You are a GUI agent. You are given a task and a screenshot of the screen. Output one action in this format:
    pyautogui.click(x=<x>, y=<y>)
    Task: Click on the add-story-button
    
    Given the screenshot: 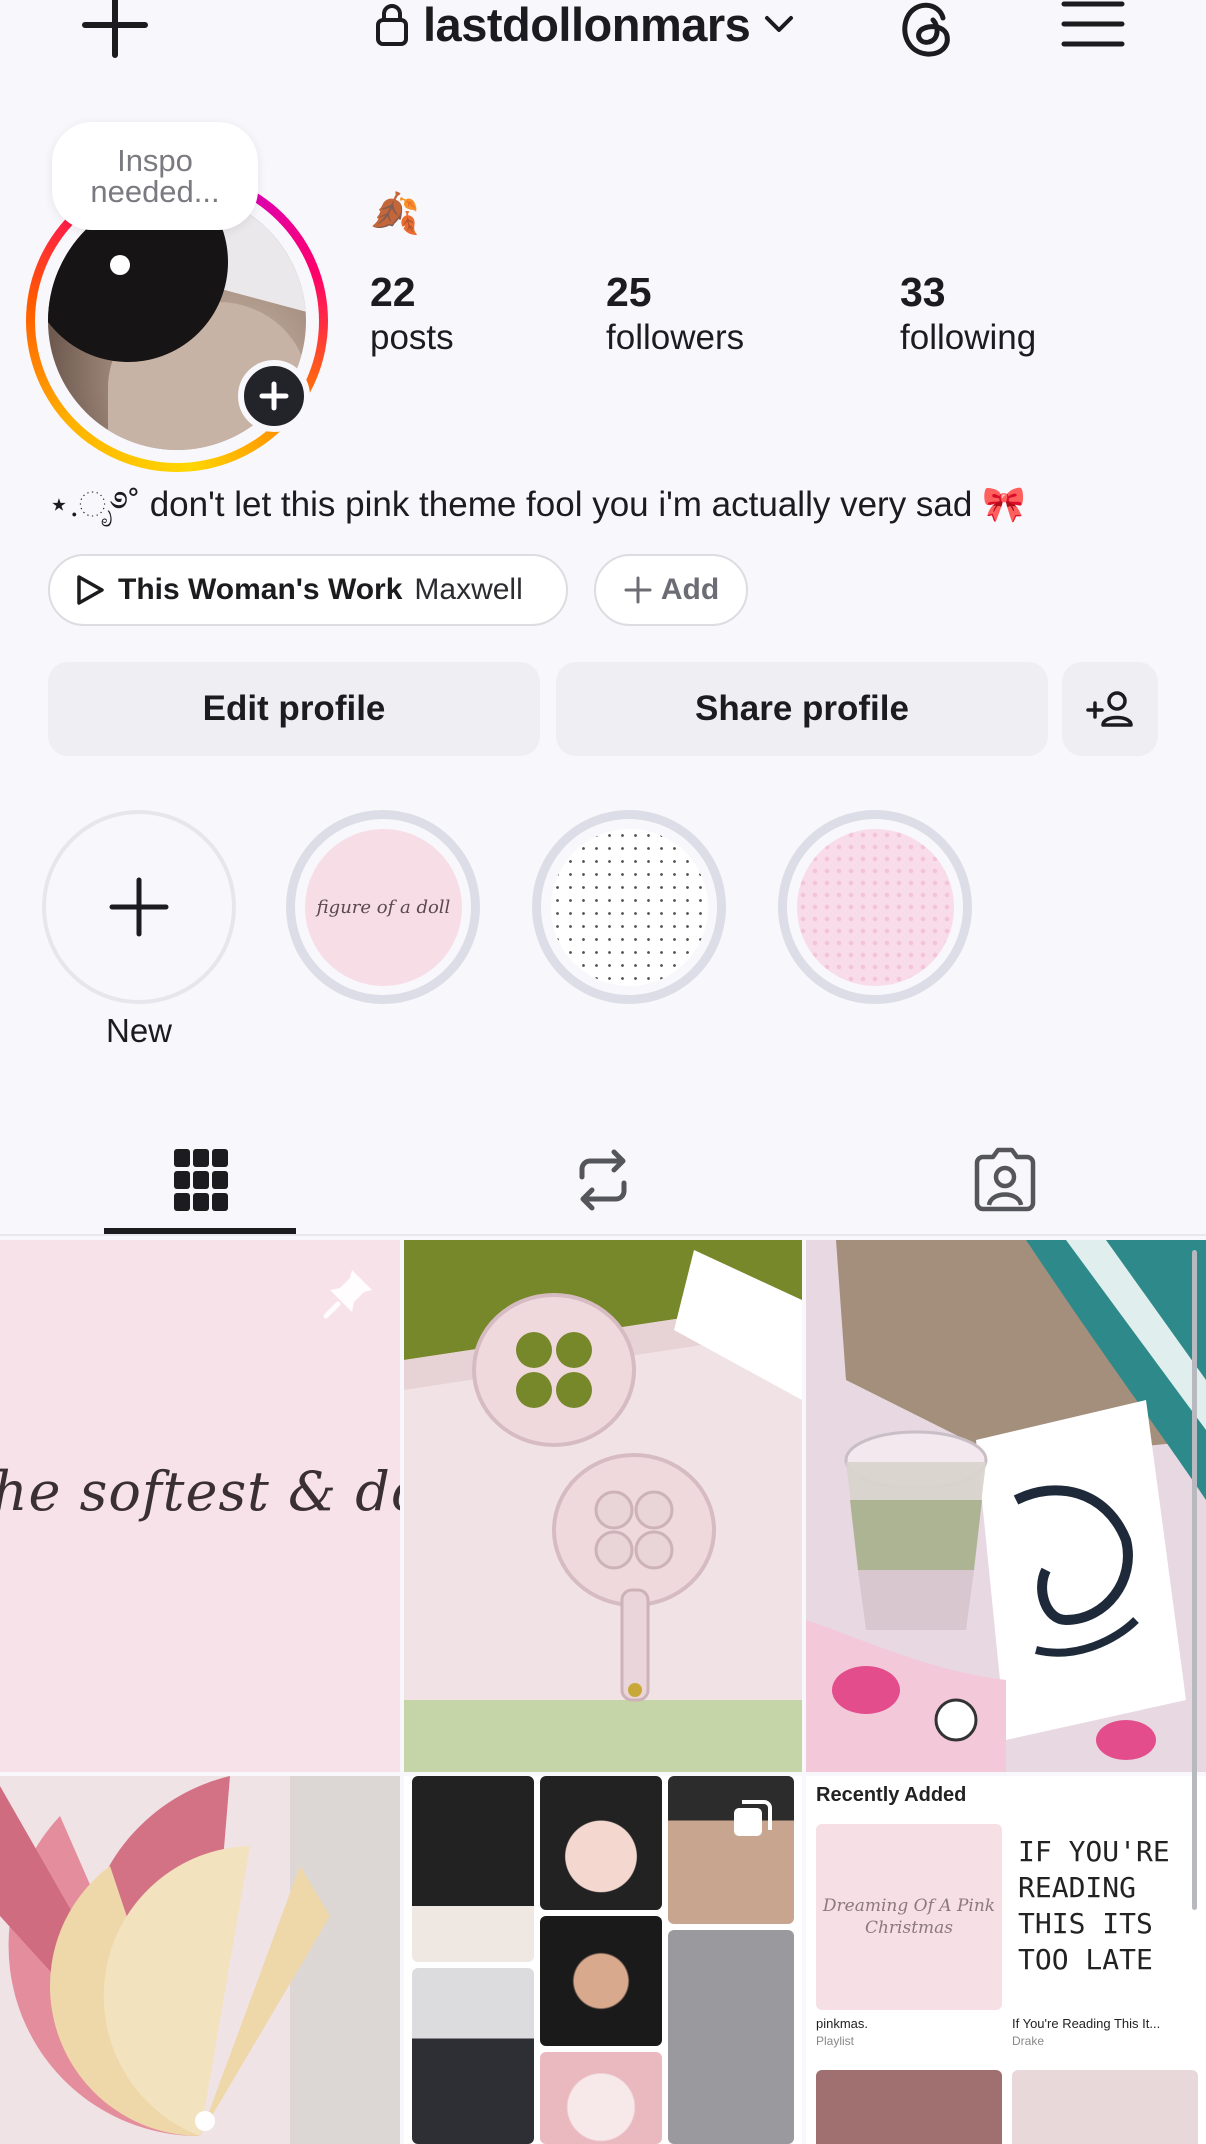 What is the action you would take?
    pyautogui.click(x=274, y=396)
    